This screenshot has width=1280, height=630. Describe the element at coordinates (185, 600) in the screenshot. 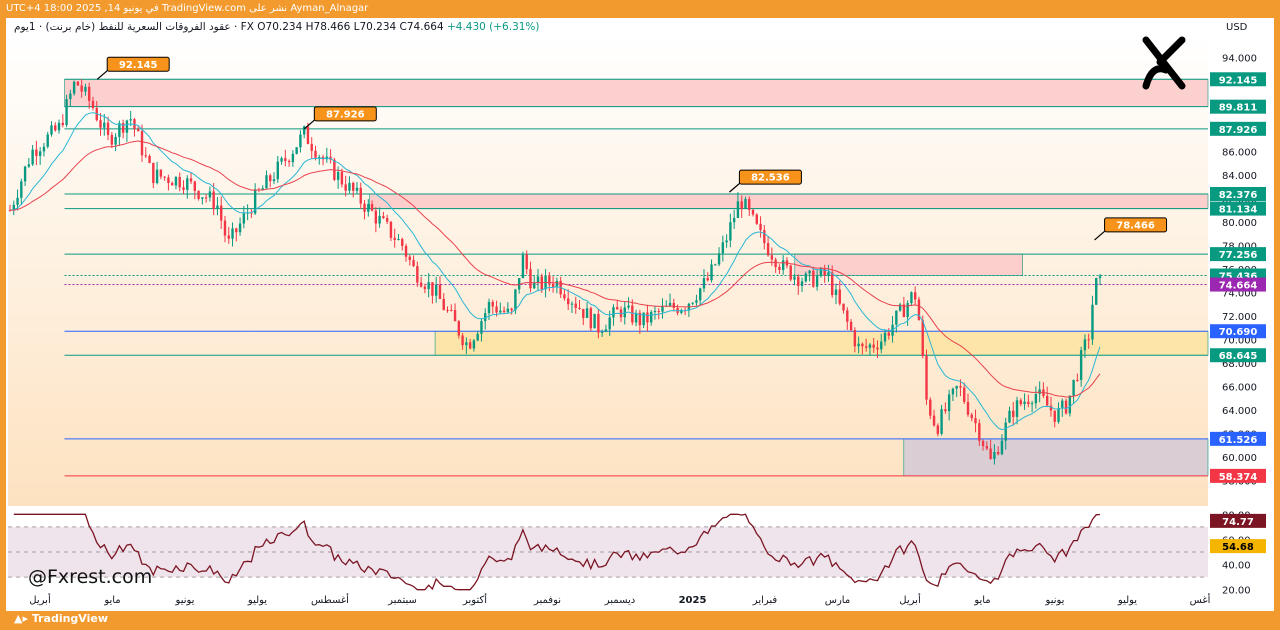

I see `x-tick-label: يونيو` at that location.